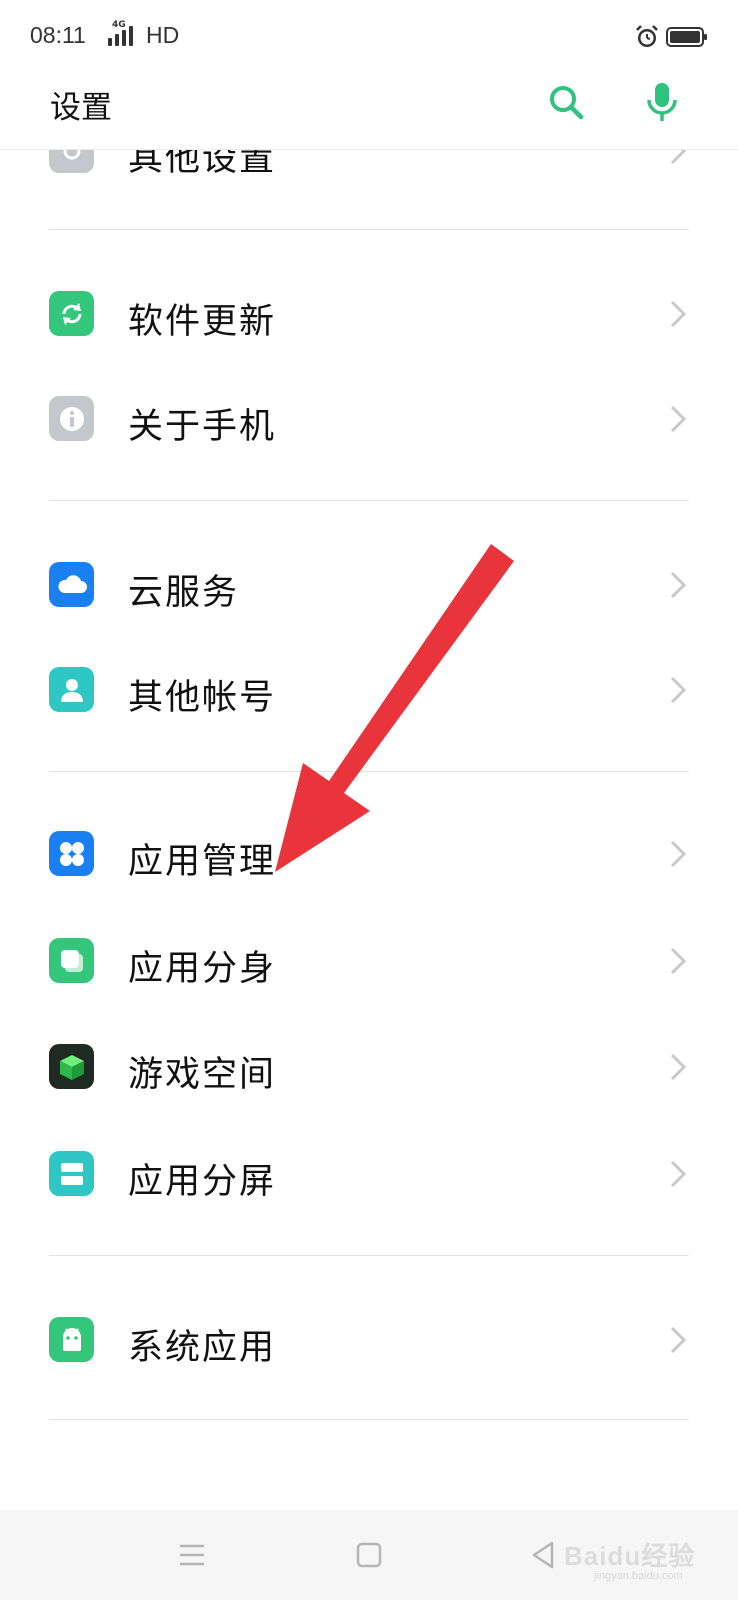  I want to click on list-item-app-clone: 应用分身, so click(369, 960).